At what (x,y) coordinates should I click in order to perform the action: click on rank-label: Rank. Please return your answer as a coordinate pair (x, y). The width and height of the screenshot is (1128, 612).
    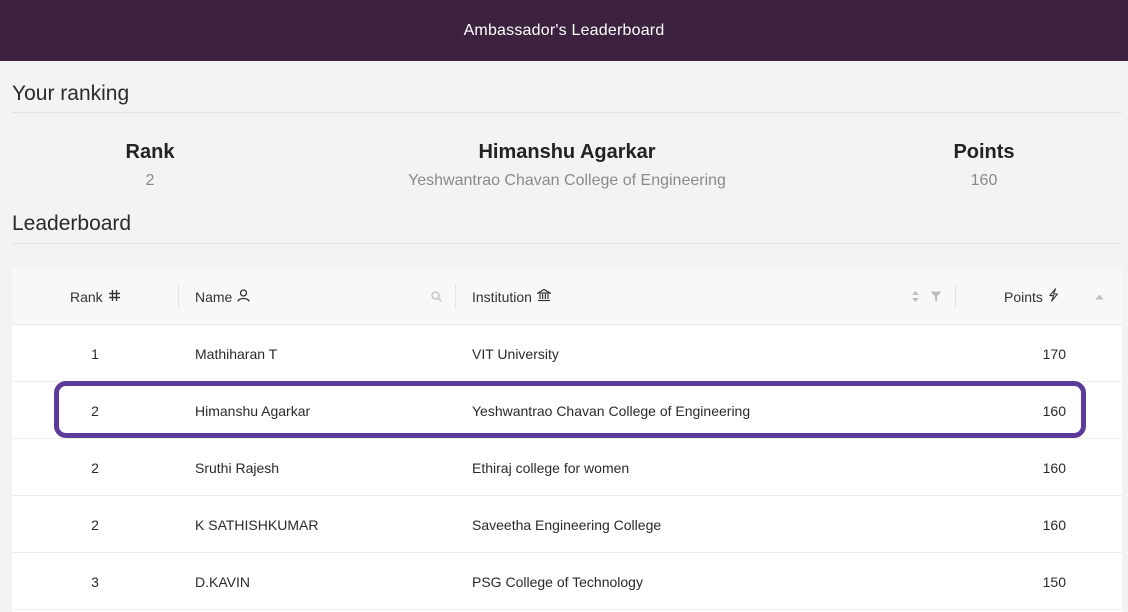
    Looking at the image, I should click on (150, 152).